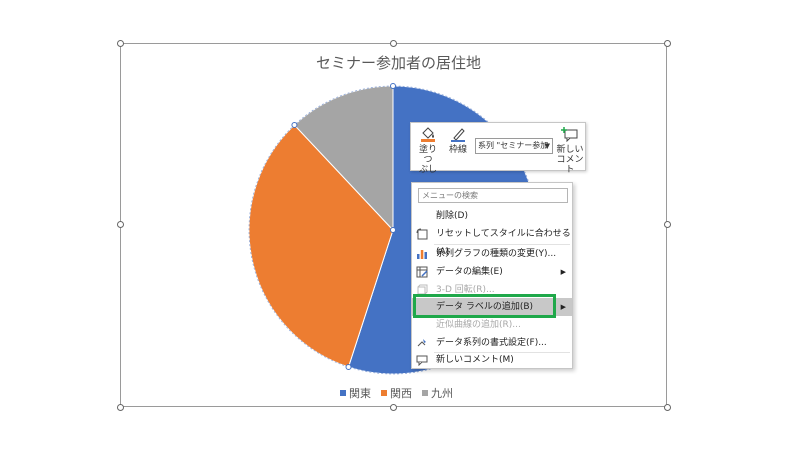  I want to click on highlight-annotation-box, so click(484, 306).